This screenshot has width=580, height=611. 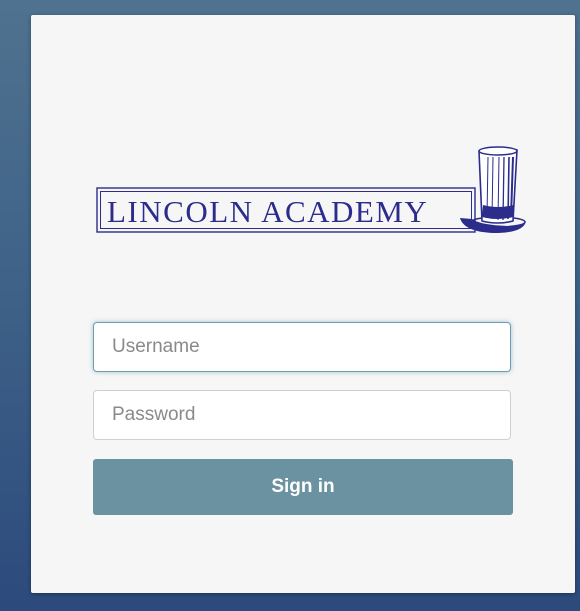 What do you see at coordinates (303, 487) in the screenshot?
I see `sign-in-button: Sign in` at bounding box center [303, 487].